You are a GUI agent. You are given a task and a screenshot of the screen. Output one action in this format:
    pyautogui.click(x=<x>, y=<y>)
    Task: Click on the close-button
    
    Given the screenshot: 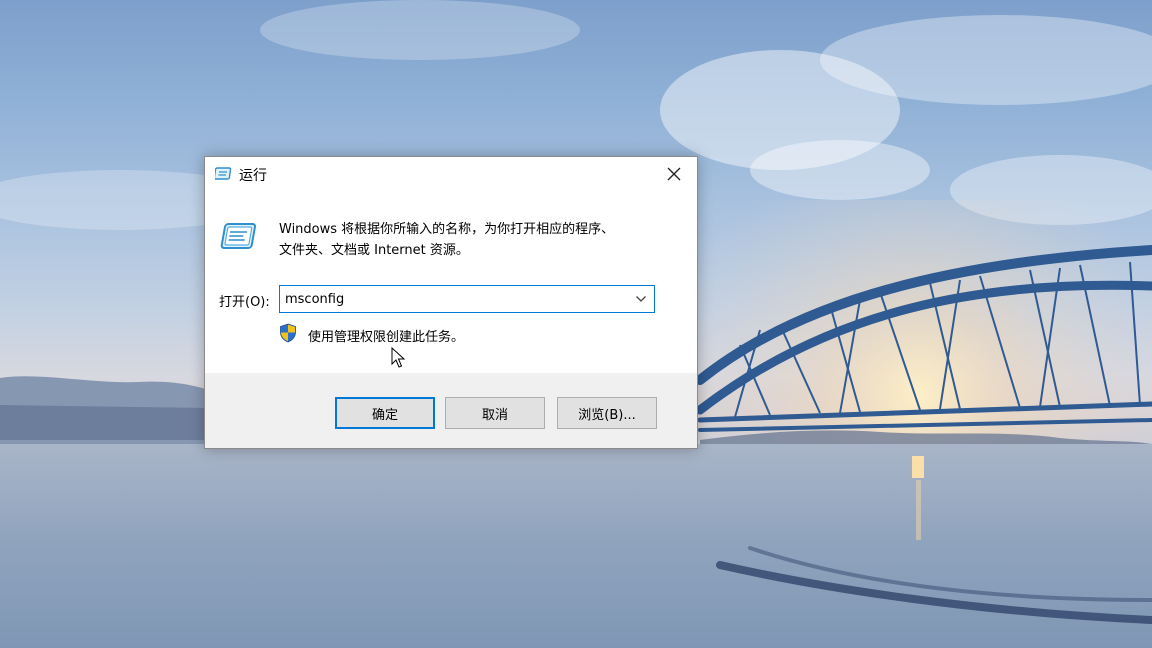 What is the action you would take?
    pyautogui.click(x=674, y=174)
    